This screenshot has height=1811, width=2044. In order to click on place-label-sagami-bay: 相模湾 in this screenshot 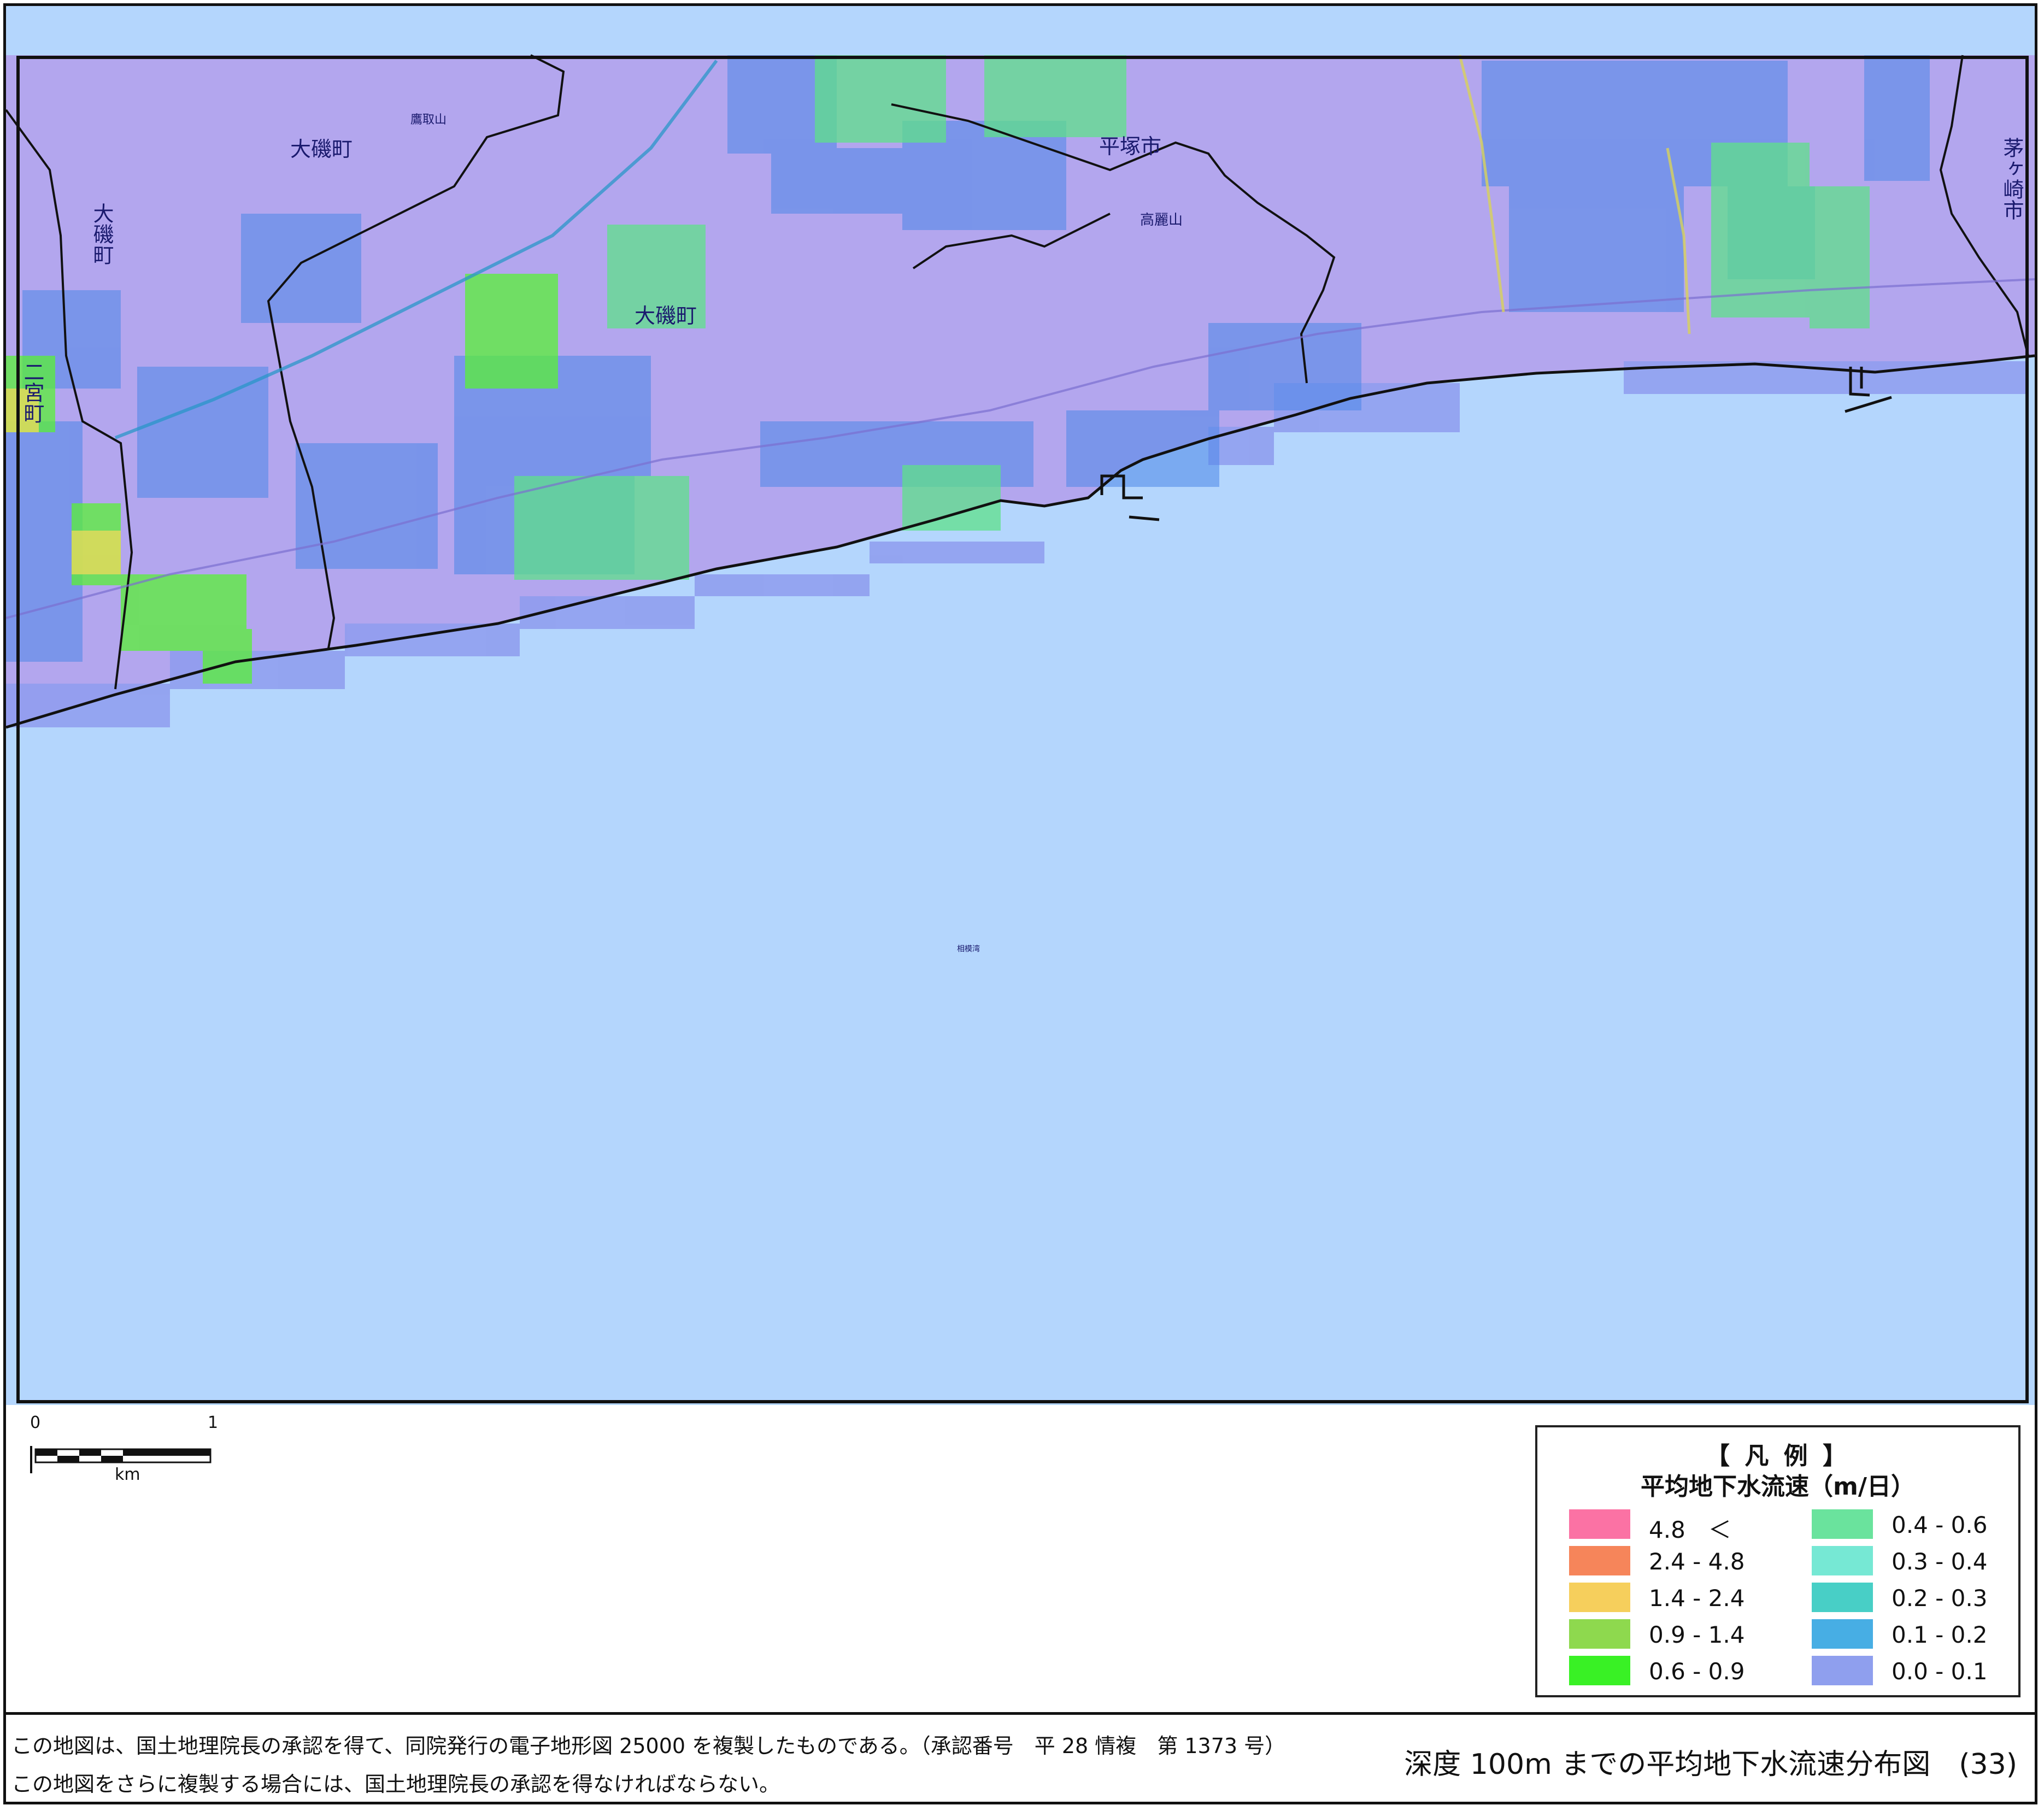, I will do `click(968, 949)`.